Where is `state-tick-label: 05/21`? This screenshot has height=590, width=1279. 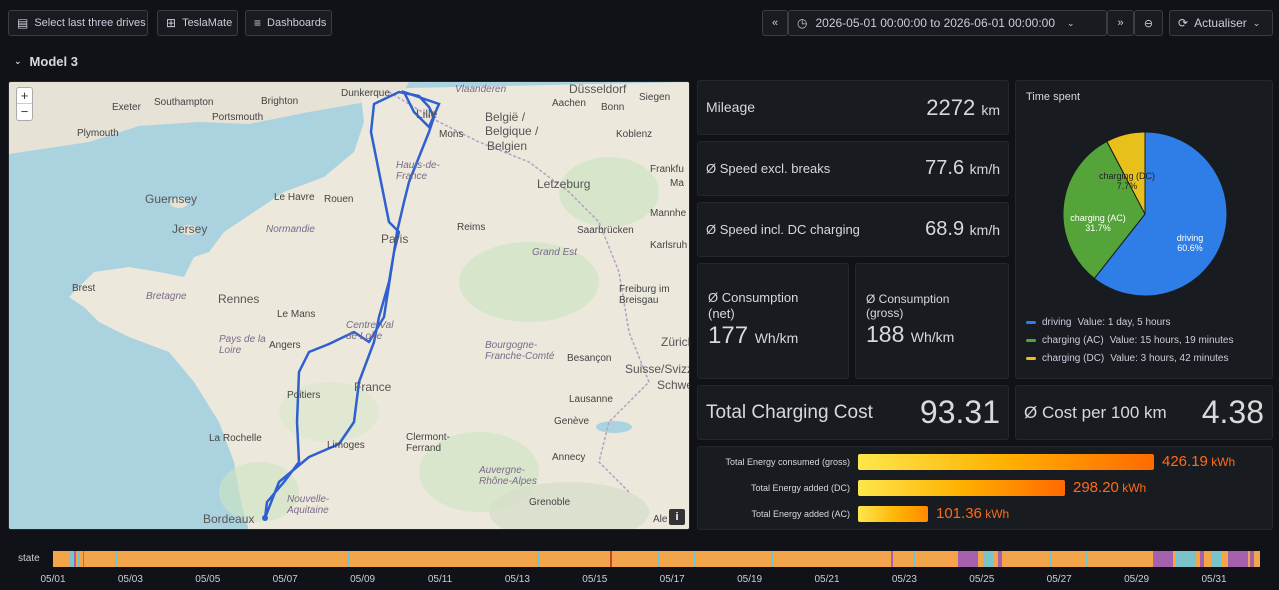
state-tick-label: 05/21 is located at coordinates (827, 579).